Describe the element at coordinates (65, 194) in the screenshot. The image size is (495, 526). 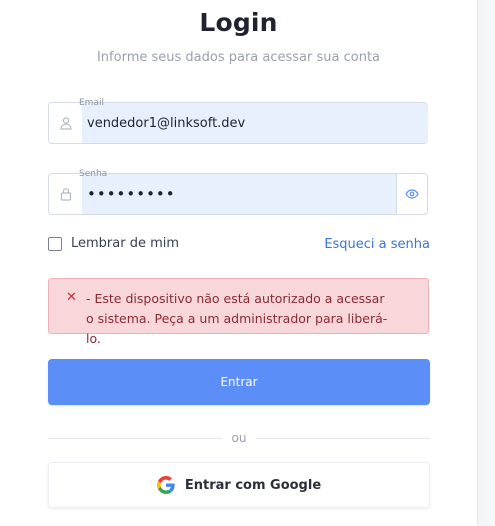
I see `lock-icon` at that location.